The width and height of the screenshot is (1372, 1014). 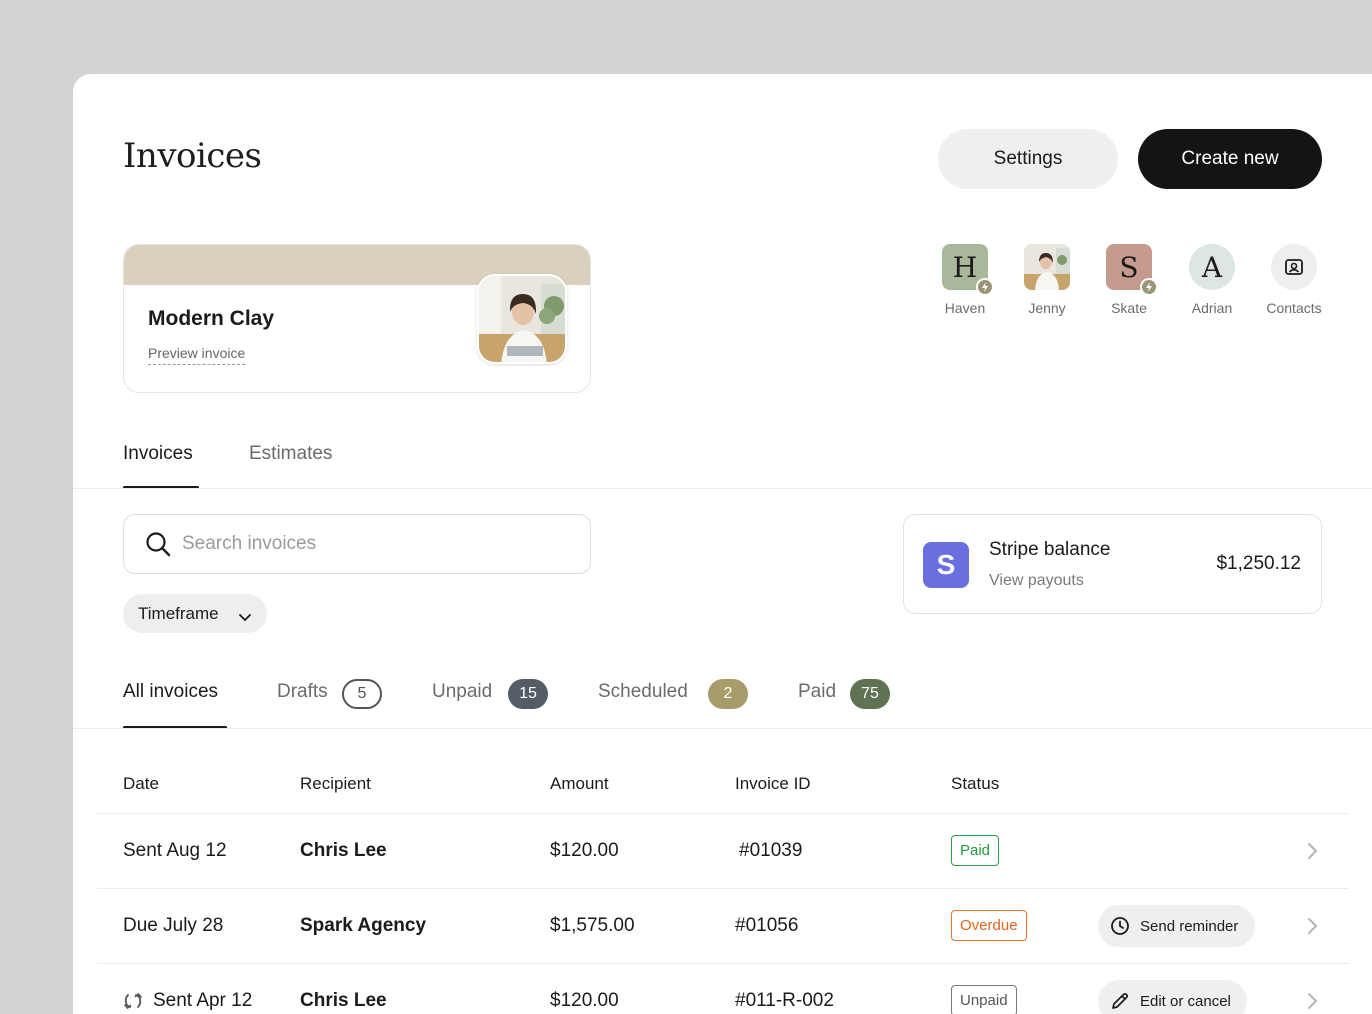 I want to click on contact-name: Jenny, so click(x=1047, y=308).